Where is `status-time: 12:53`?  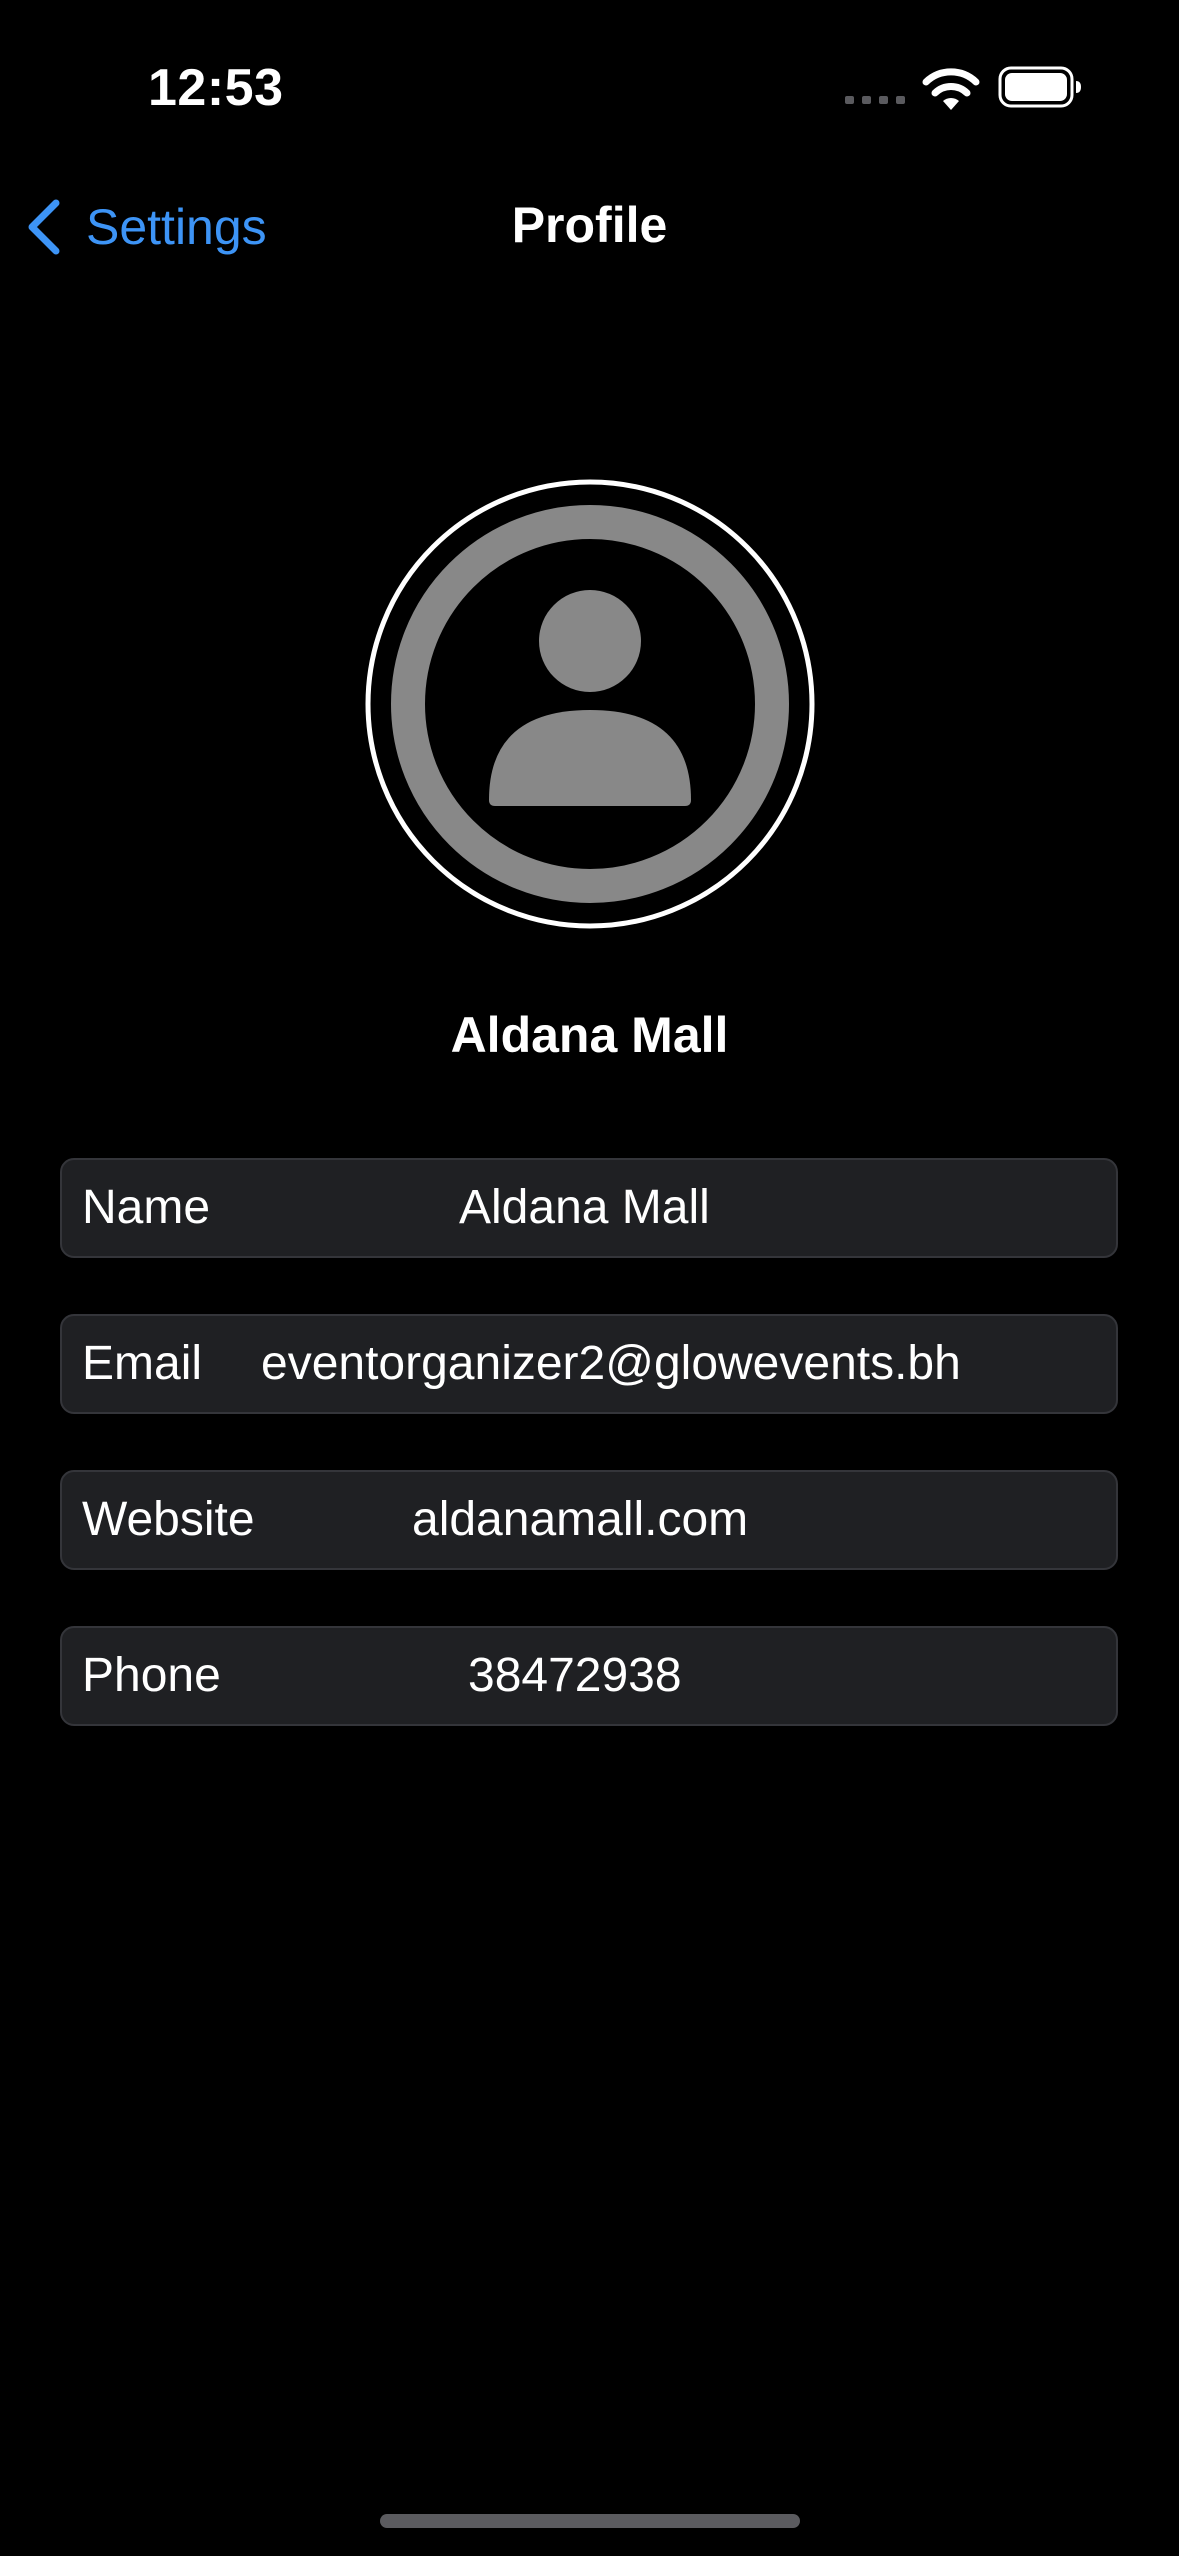 status-time: 12:53 is located at coordinates (216, 88).